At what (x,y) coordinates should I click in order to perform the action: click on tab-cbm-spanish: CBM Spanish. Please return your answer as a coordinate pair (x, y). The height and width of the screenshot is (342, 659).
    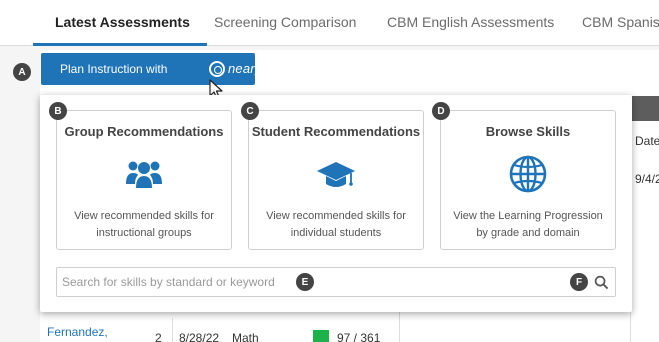
    Looking at the image, I should click on (620, 22).